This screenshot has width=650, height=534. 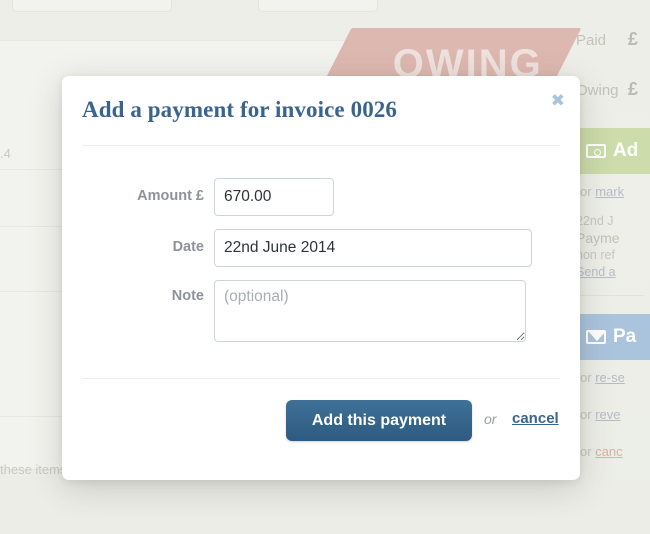 What do you see at coordinates (625, 336) in the screenshot?
I see `email-invoice-button-label: Pa` at bounding box center [625, 336].